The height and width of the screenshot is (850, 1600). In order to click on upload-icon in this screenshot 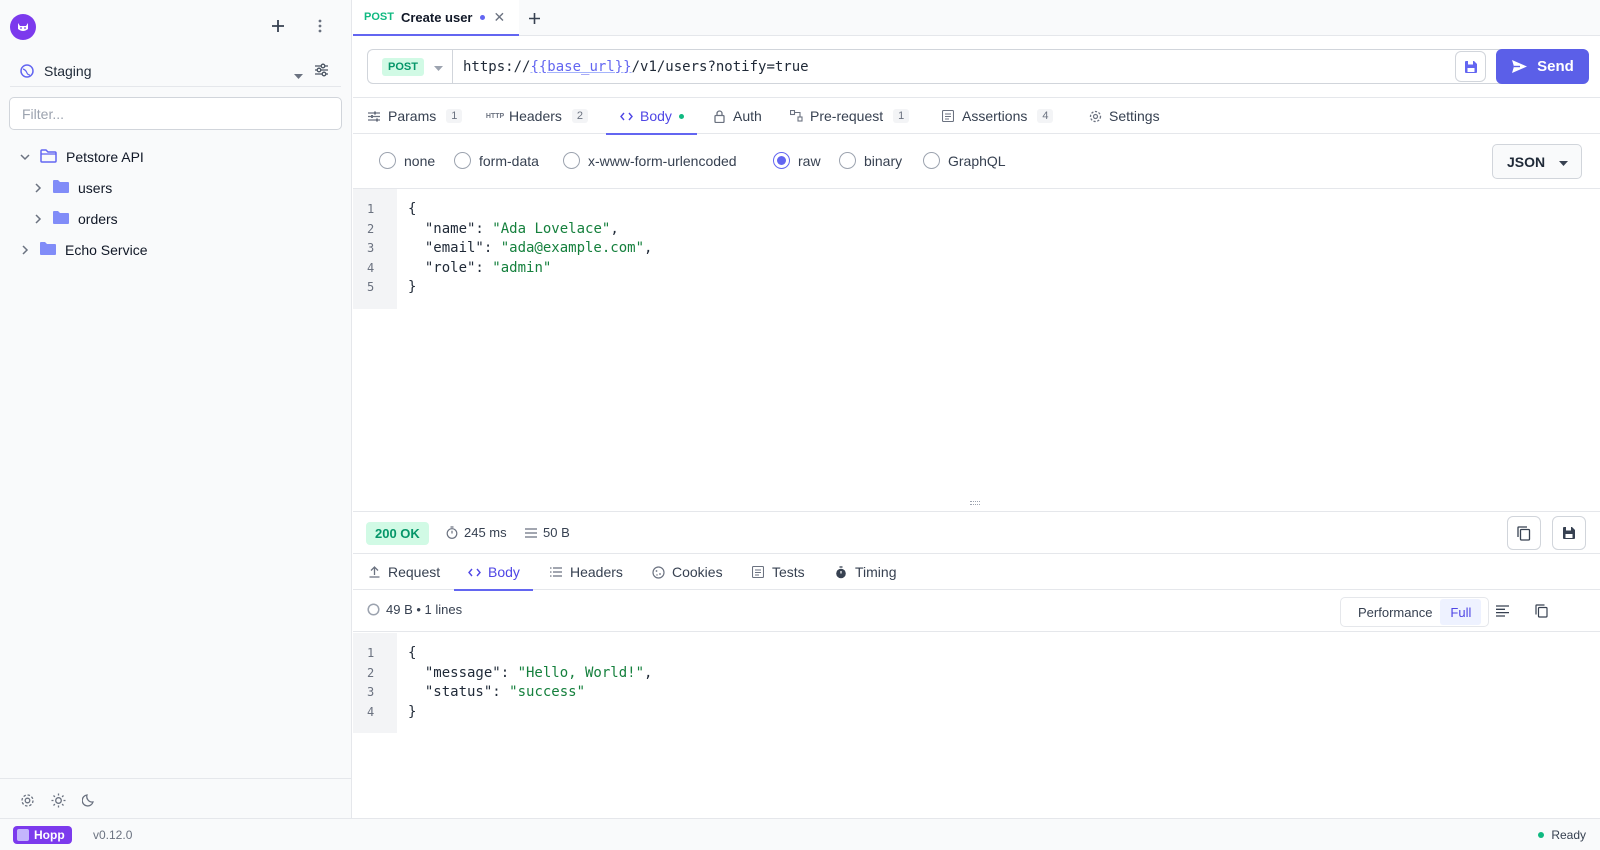, I will do `click(374, 572)`.